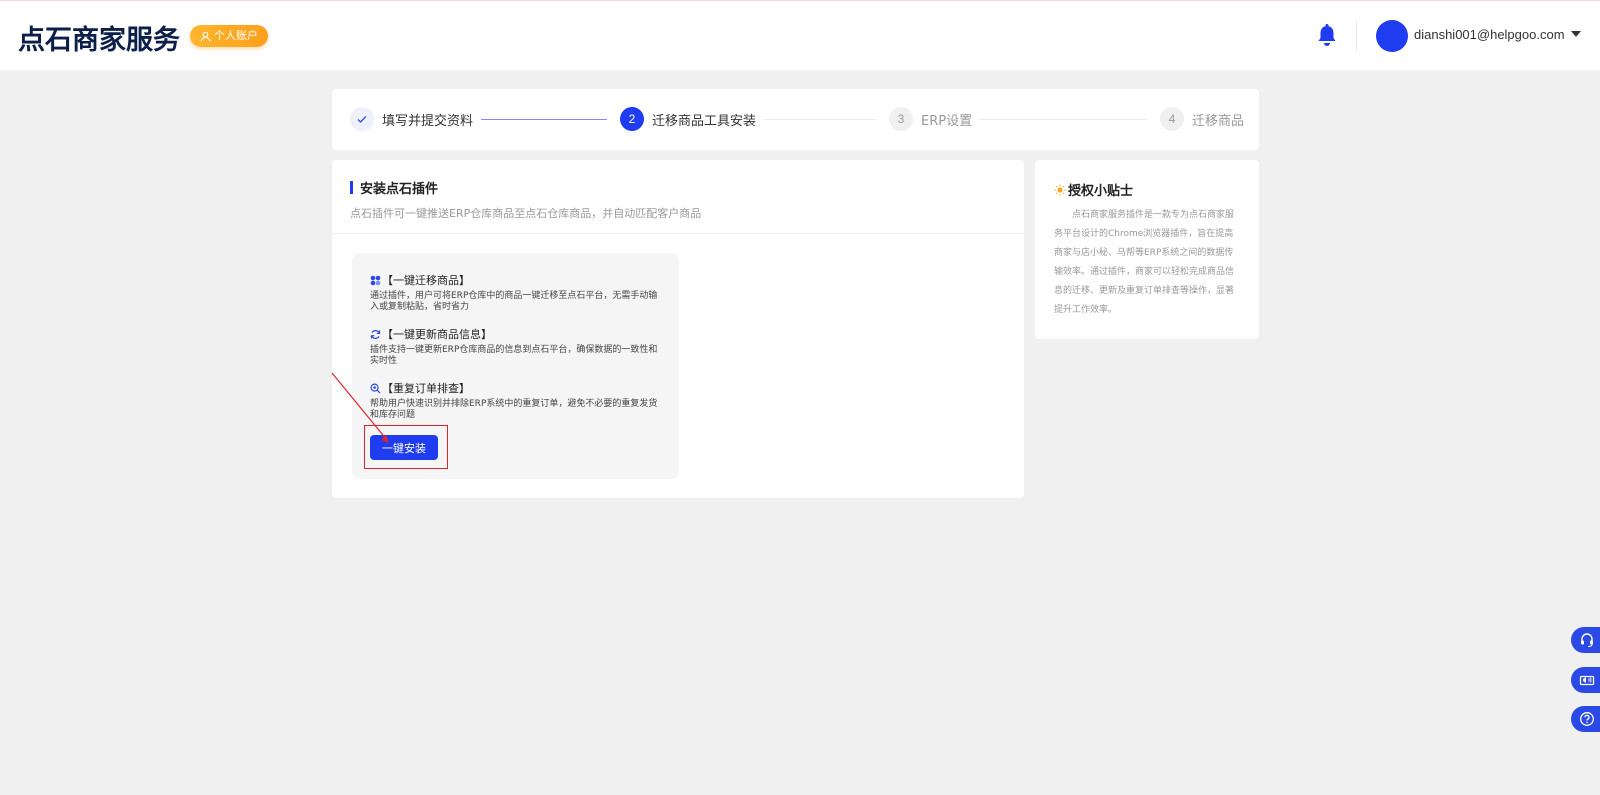 Image resolution: width=1600 pixels, height=795 pixels. What do you see at coordinates (515, 334) in the screenshot?
I see `feature-title: 【一键更新商品信息】` at bounding box center [515, 334].